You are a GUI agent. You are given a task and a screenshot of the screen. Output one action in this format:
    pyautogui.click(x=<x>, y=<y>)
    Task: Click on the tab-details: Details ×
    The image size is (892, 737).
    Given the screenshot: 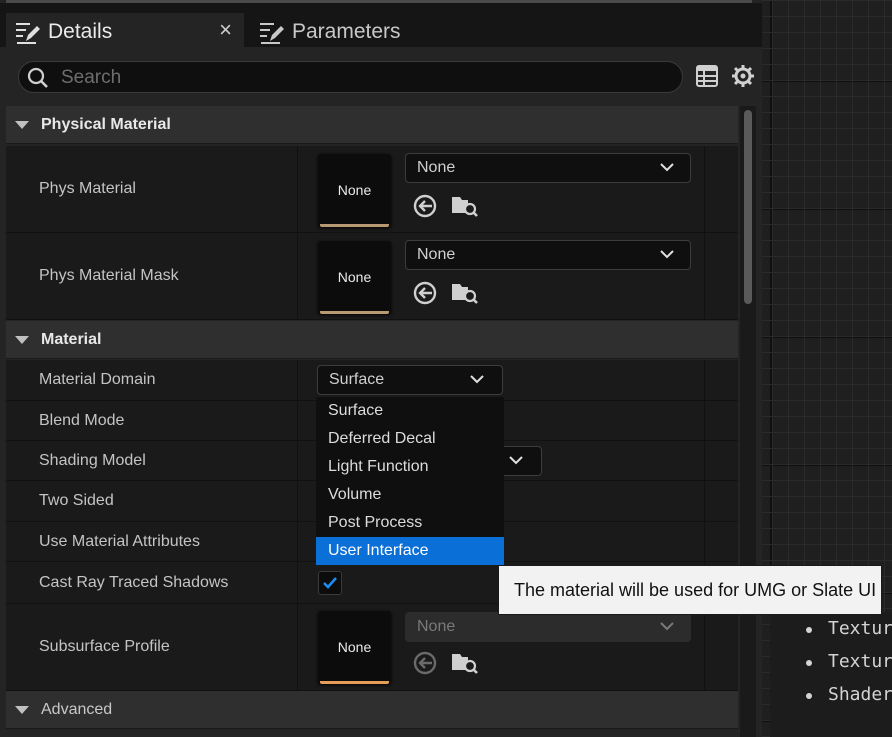 What is the action you would take?
    pyautogui.click(x=125, y=31)
    